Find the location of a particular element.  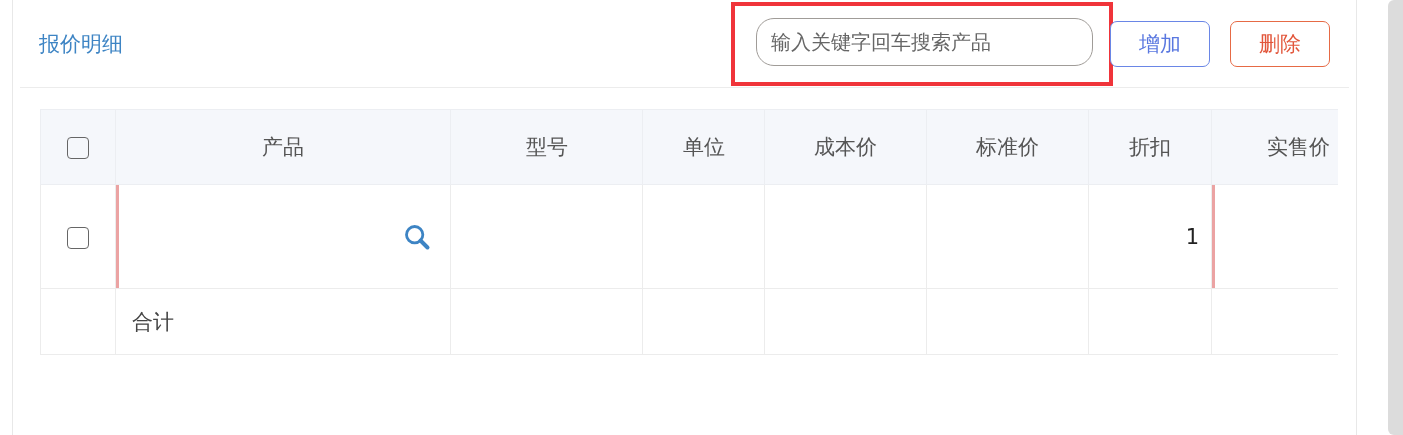

row-checkbox is located at coordinates (78, 237).